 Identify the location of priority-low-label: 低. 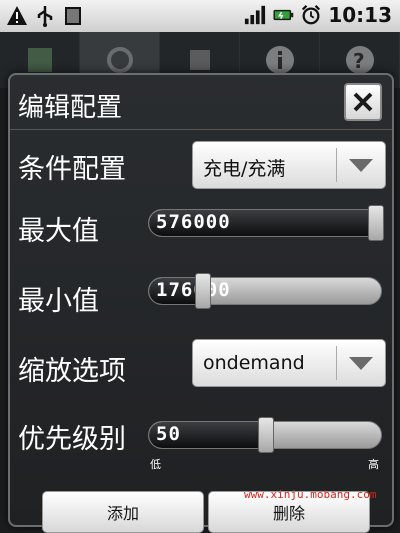
(155, 464).